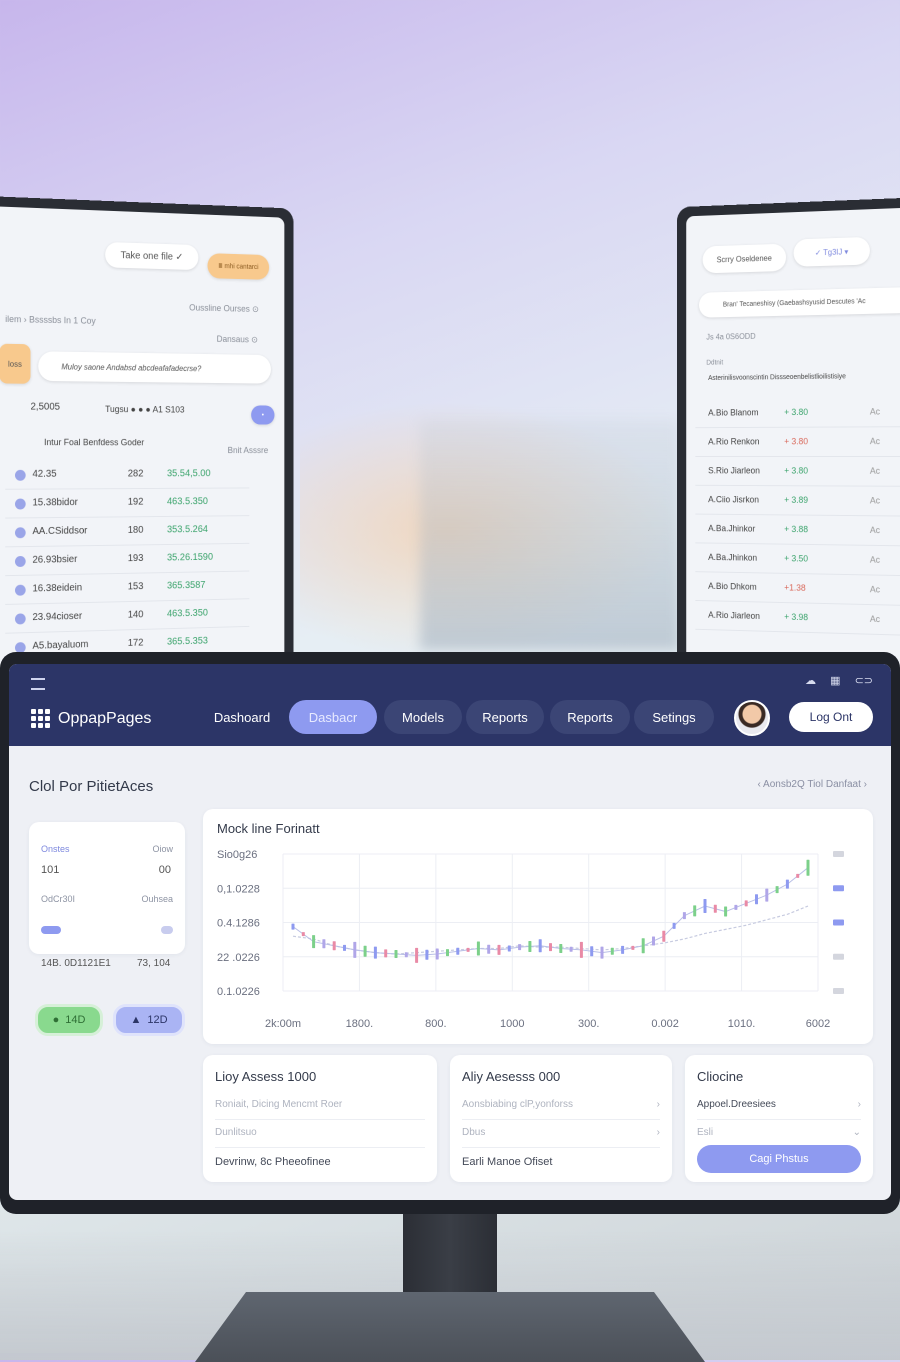 This screenshot has height=1362, width=900. What do you see at coordinates (190, 557) in the screenshot?
I see `left-row-val: 35.26.1590` at bounding box center [190, 557].